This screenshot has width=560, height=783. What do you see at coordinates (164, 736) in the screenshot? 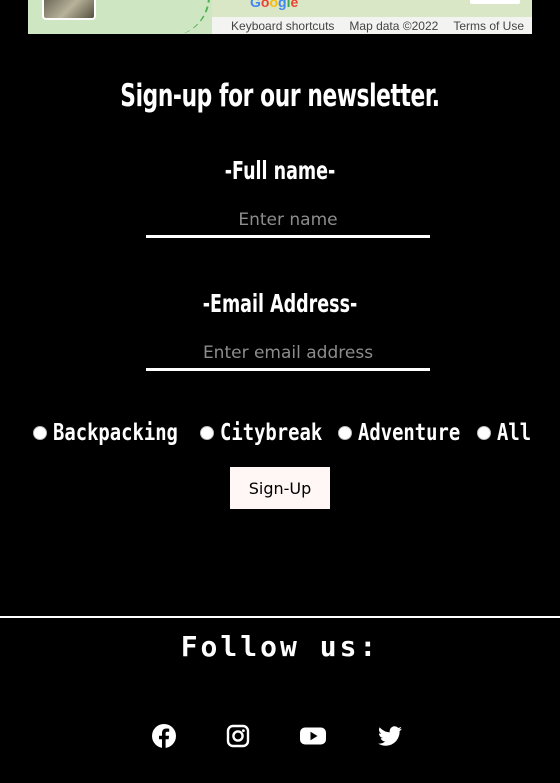
I see `facebook-icon` at bounding box center [164, 736].